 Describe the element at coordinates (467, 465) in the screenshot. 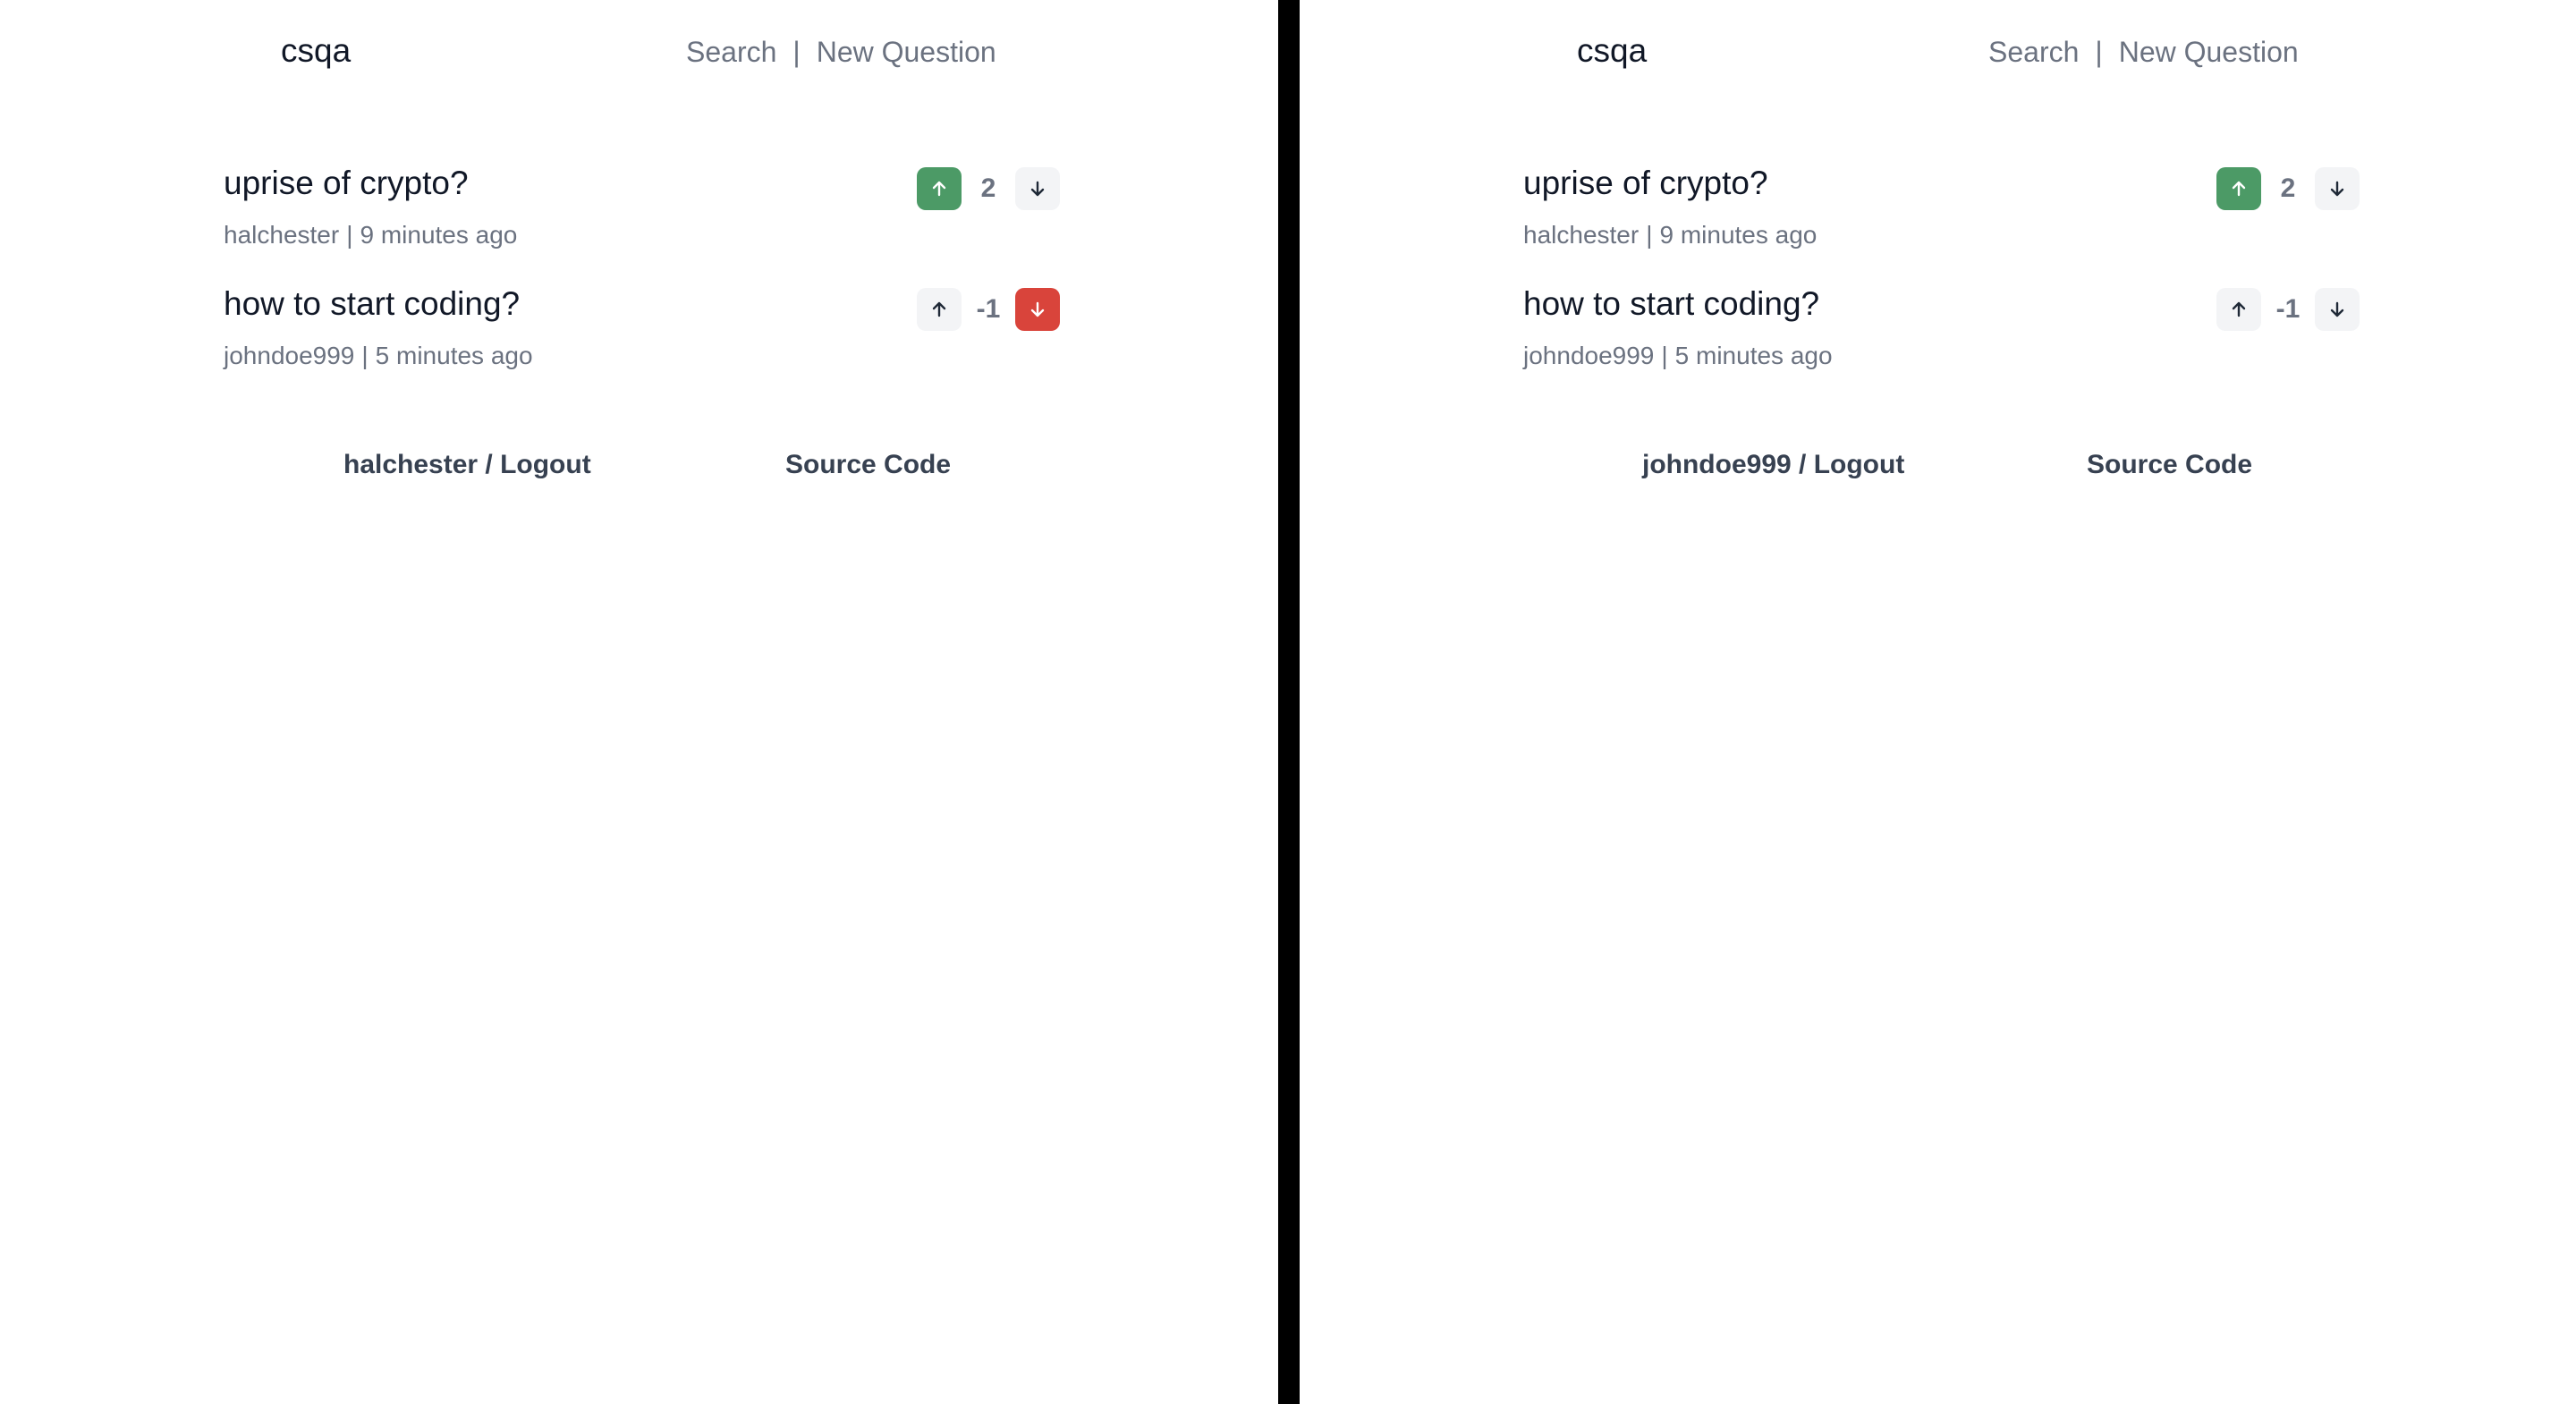

I see `user-logout-link: halchester / Logout` at that location.